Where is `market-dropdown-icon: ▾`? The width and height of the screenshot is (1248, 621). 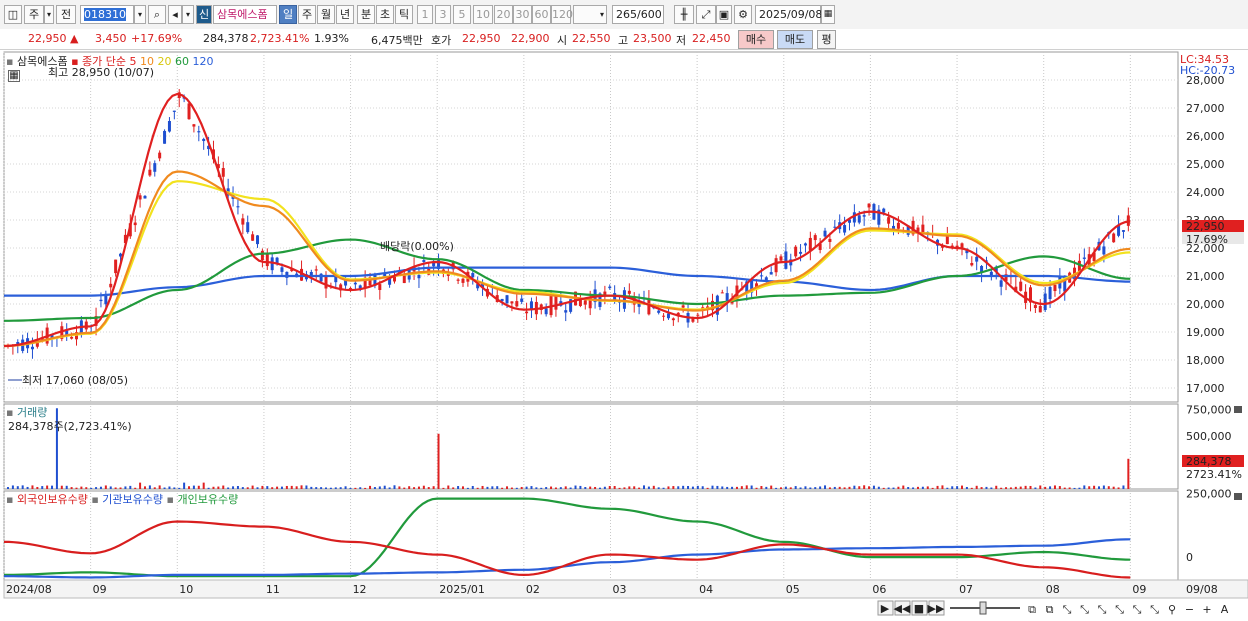 market-dropdown-icon: ▾ is located at coordinates (49, 14).